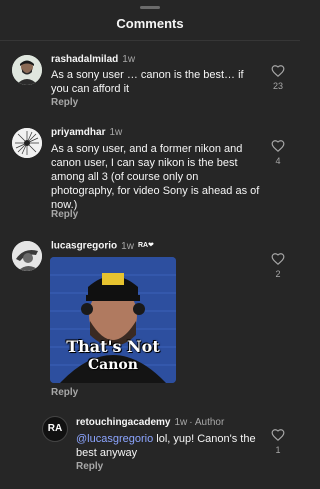 The width and height of the screenshot is (320, 489). I want to click on username: priyamdhar, so click(78, 132).